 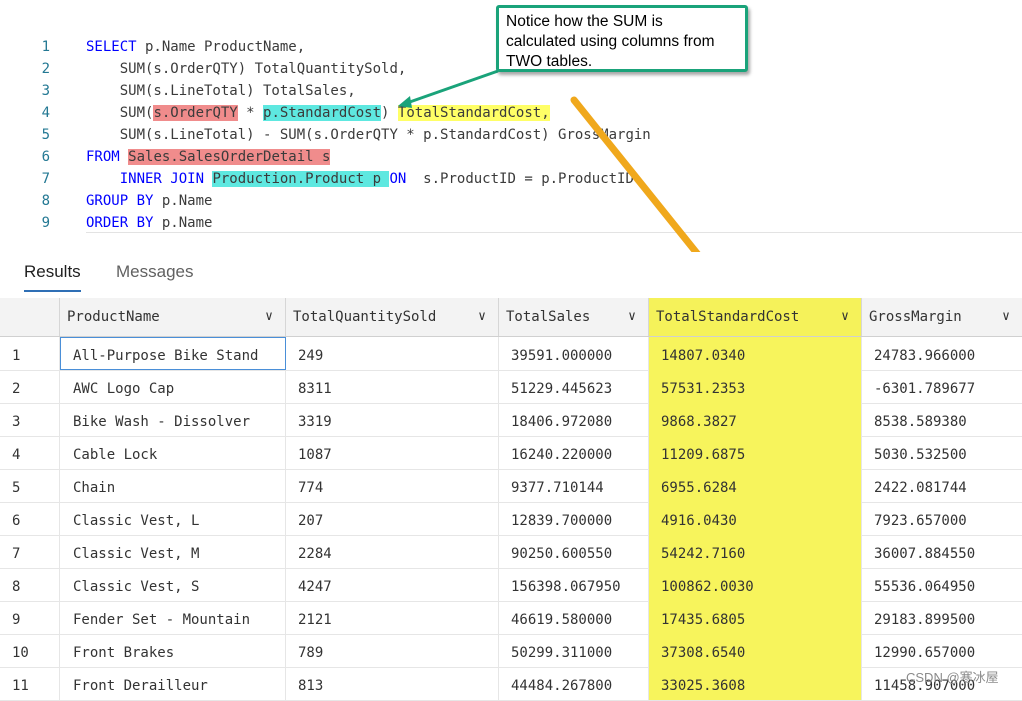 I want to click on row-number: 8, so click(x=30, y=584).